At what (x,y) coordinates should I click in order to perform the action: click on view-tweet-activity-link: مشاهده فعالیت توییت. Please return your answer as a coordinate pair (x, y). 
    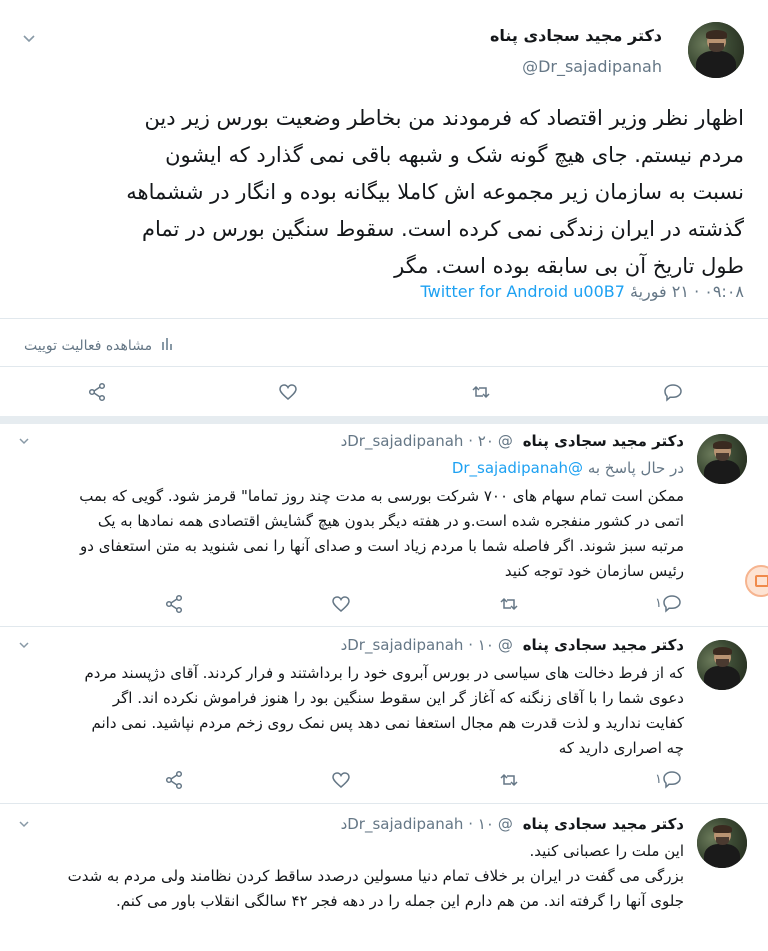
    Looking at the image, I should click on (98, 345).